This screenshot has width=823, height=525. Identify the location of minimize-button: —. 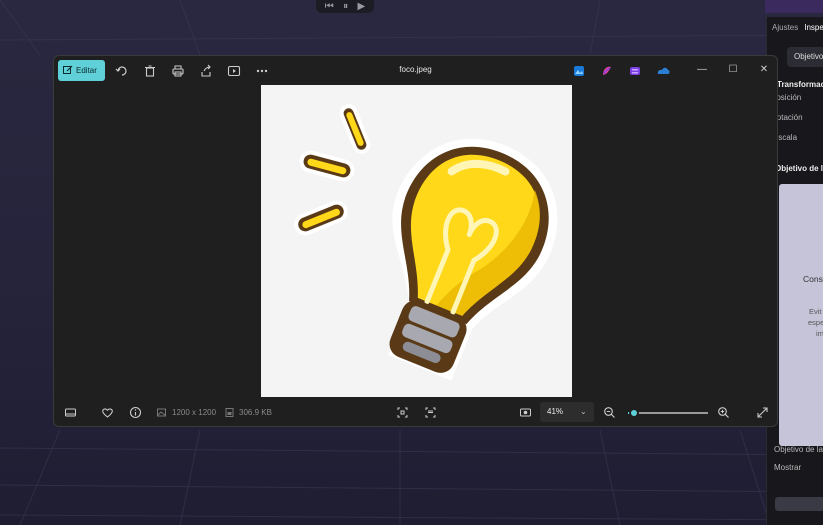
(702, 70).